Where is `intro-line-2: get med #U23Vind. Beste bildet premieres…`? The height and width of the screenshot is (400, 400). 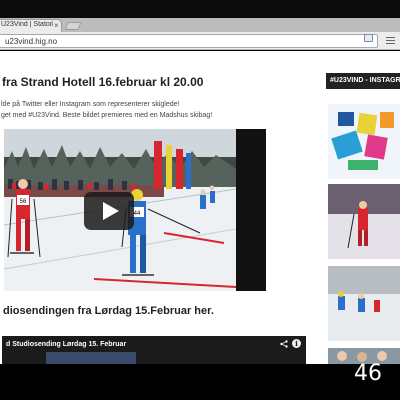 intro-line-2: get med #U23Vind. Beste bildet premieres… is located at coordinates (107, 115).